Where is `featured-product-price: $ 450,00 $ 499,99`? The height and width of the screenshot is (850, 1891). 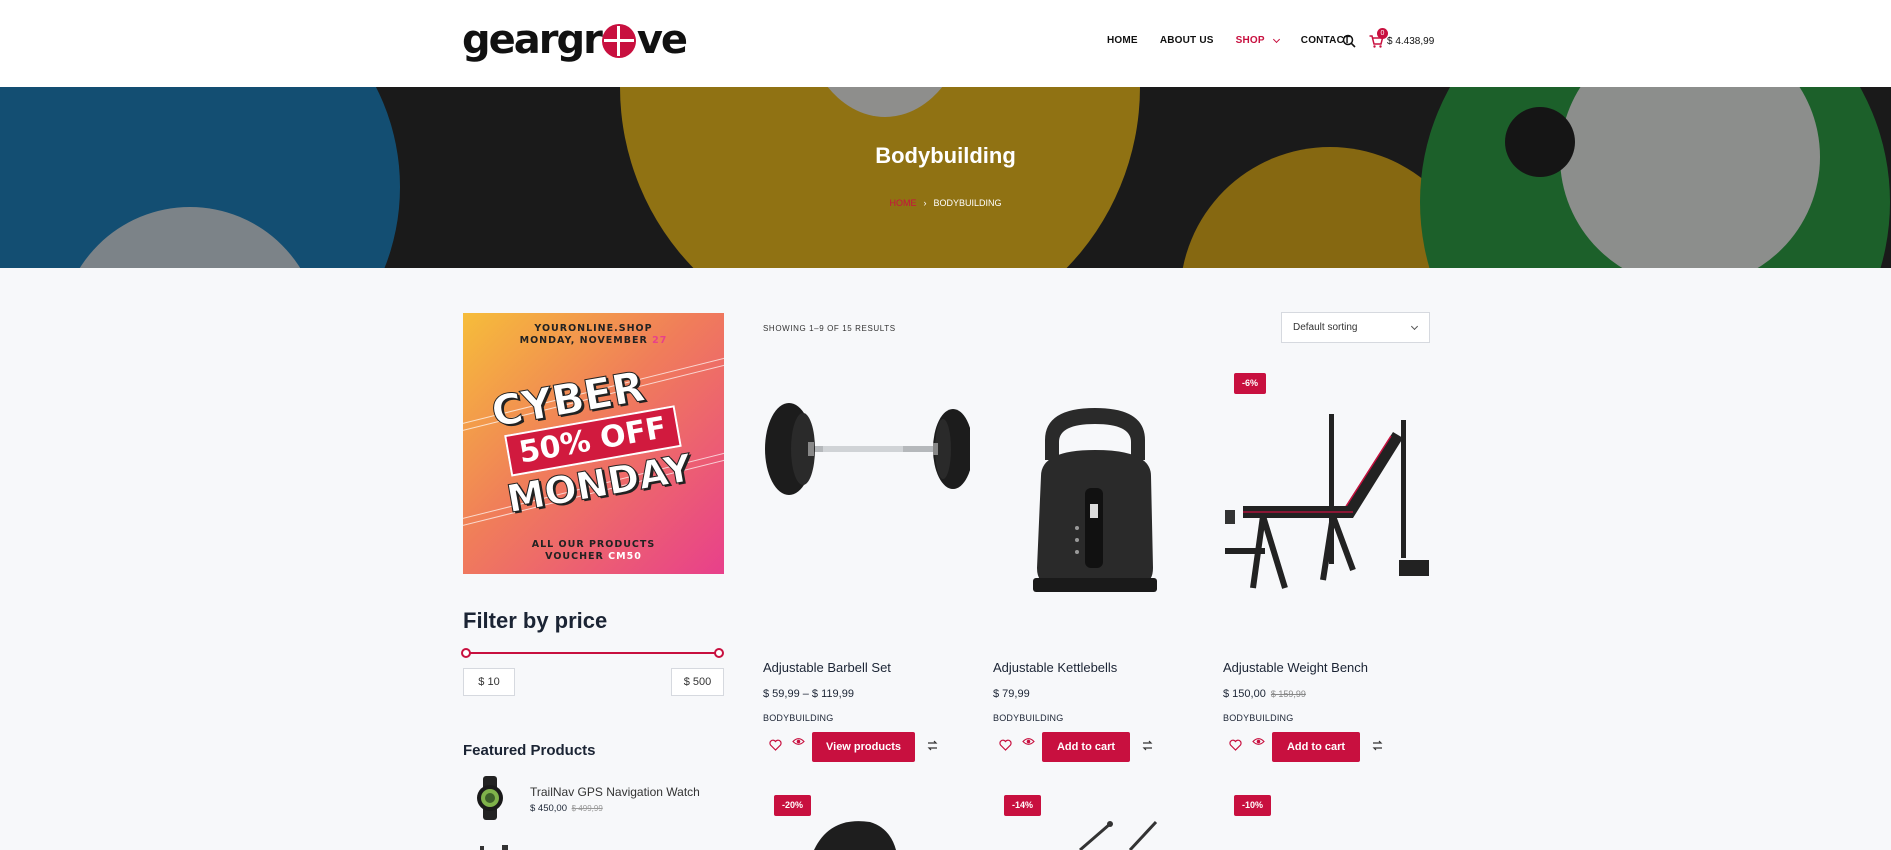 featured-product-price: $ 450,00 $ 499,99 is located at coordinates (566, 808).